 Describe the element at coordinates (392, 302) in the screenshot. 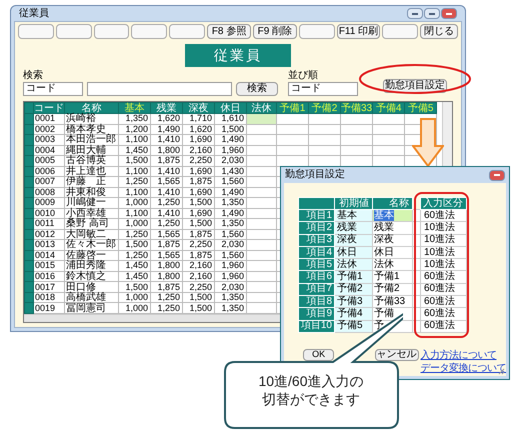

I see `table-cell: 予備33` at that location.